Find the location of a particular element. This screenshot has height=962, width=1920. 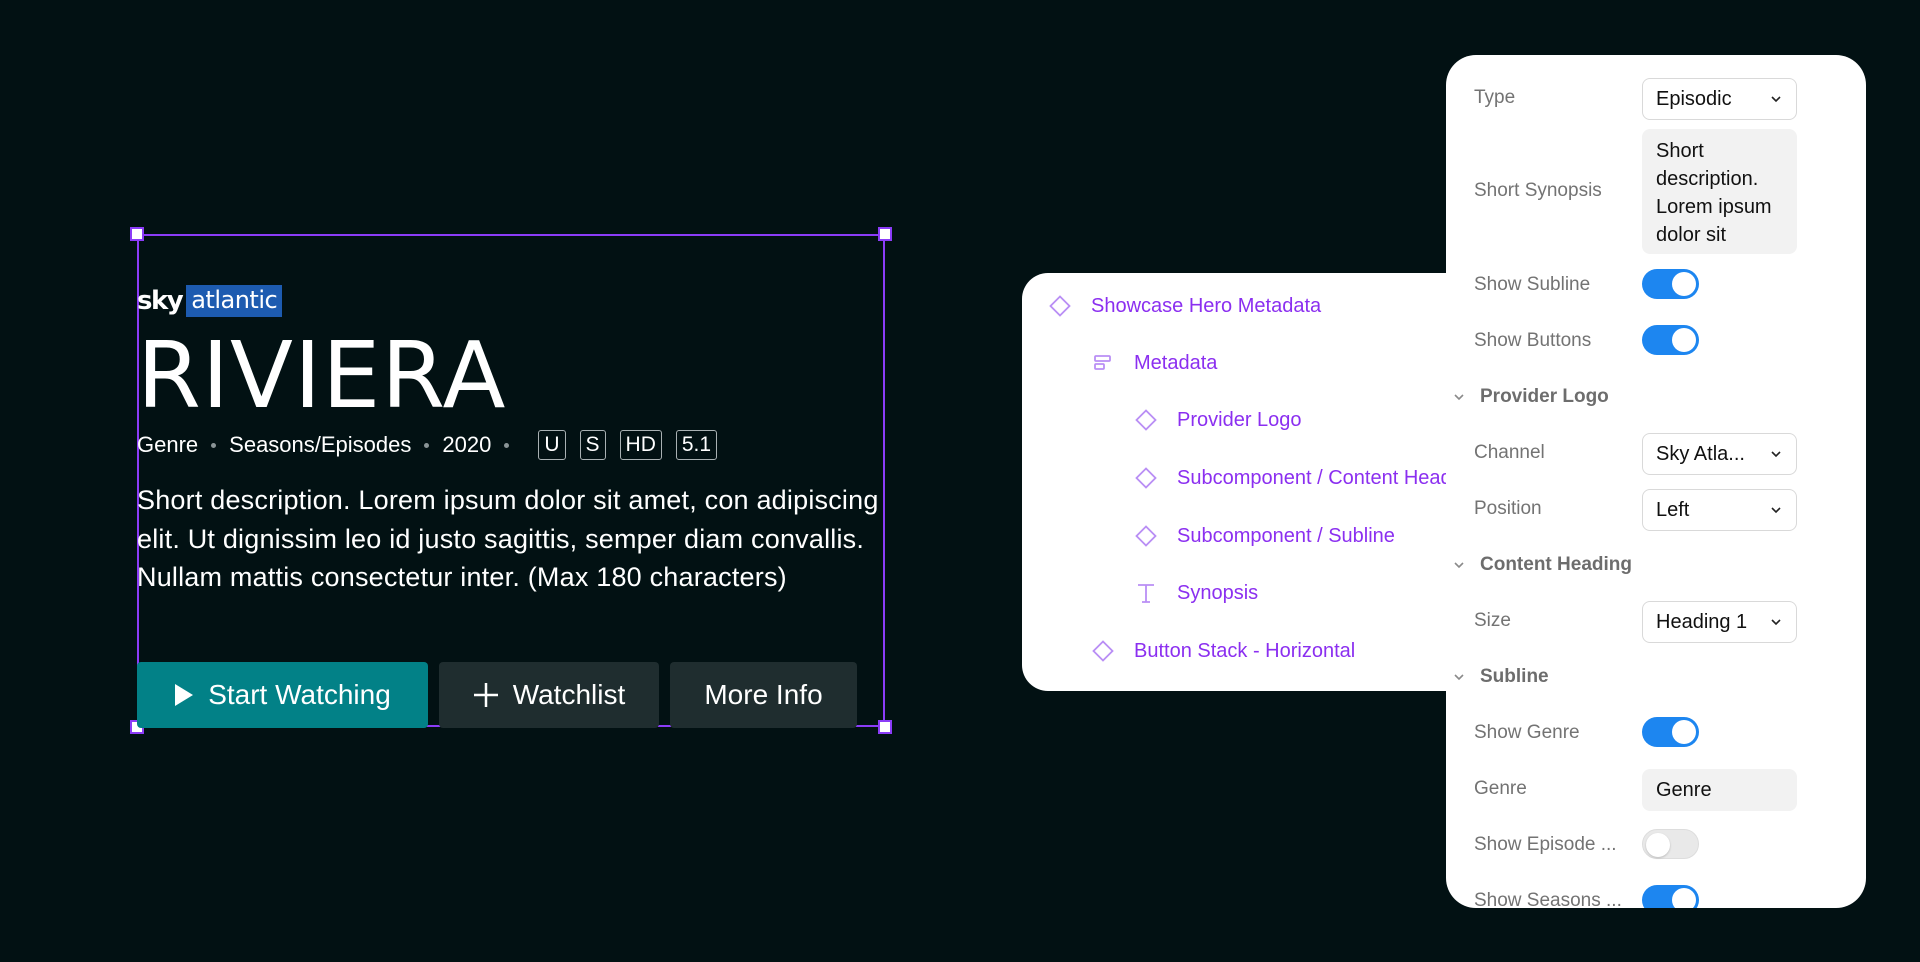

subline-section: Subline is located at coordinates (1501, 677).